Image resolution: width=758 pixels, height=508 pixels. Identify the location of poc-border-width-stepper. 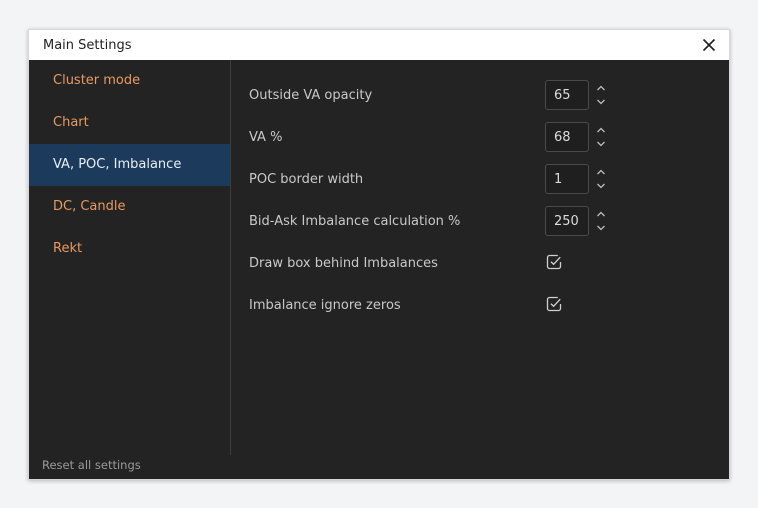
(601, 179).